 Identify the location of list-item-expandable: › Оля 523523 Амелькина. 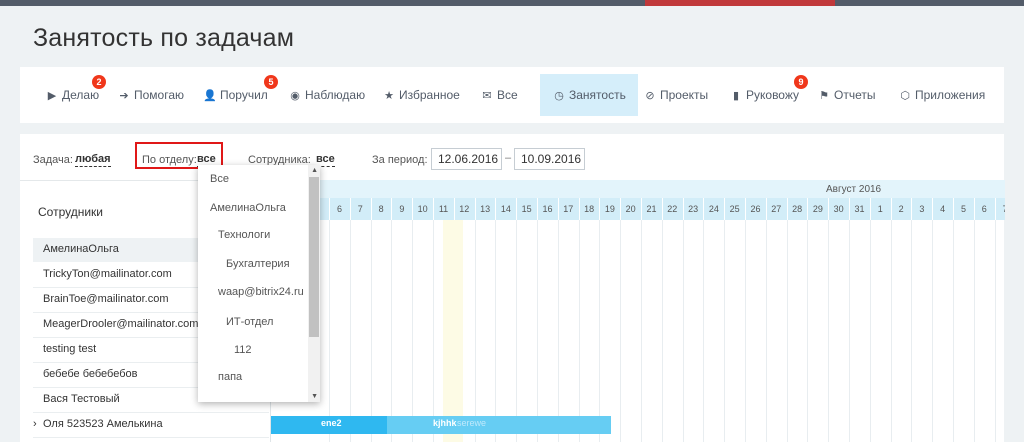
(151, 425).